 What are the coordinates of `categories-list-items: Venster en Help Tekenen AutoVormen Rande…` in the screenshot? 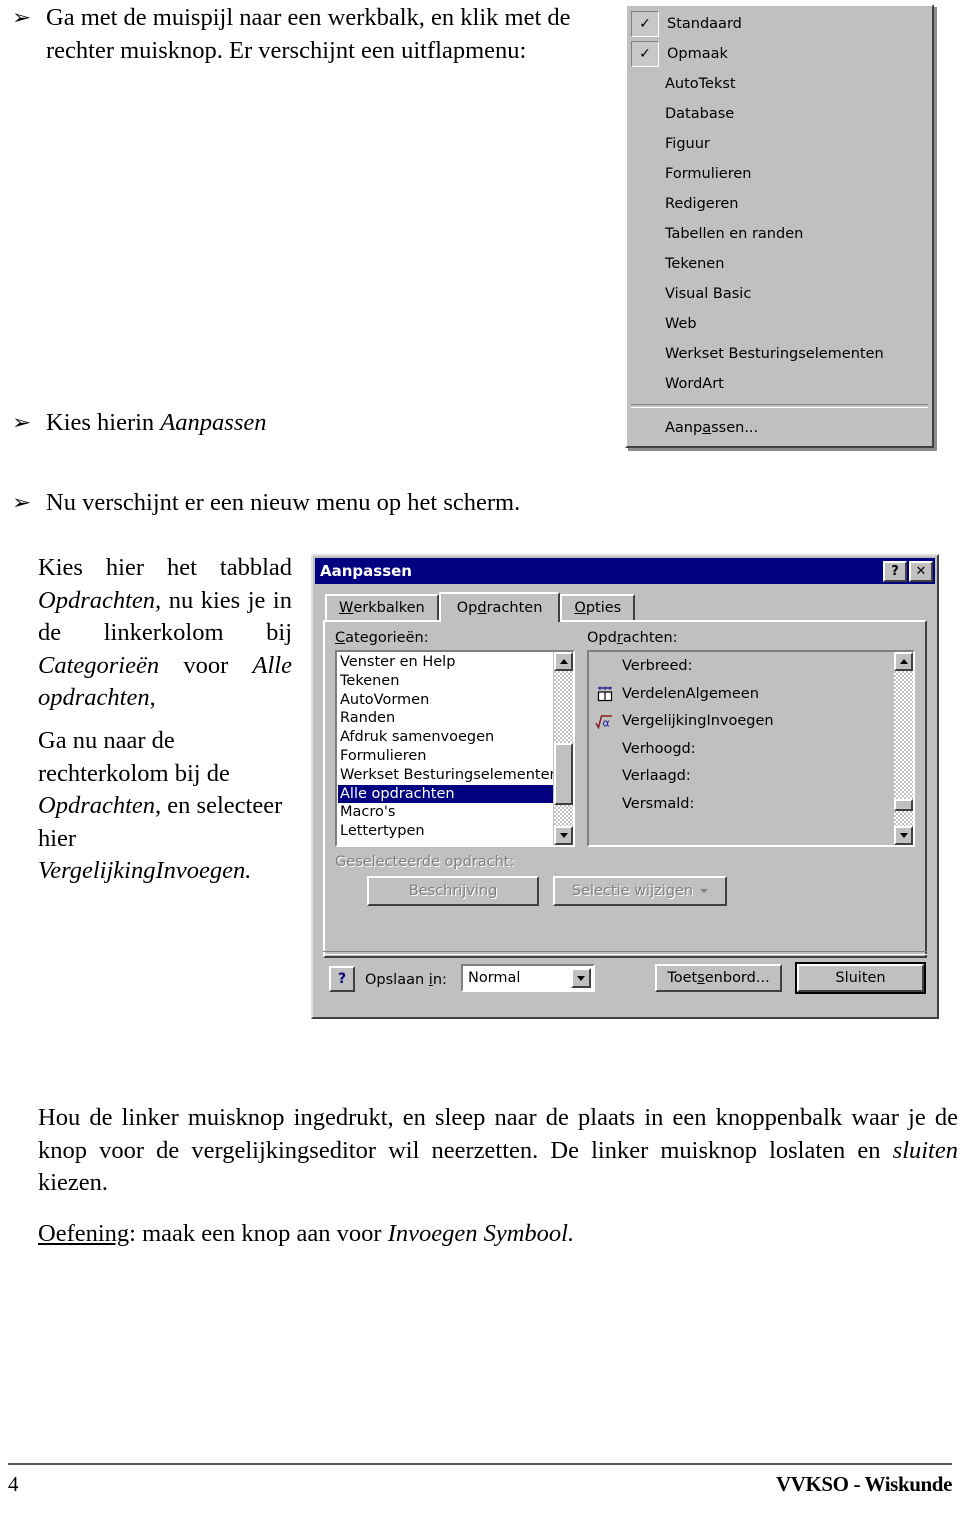 It's located at (445, 748).